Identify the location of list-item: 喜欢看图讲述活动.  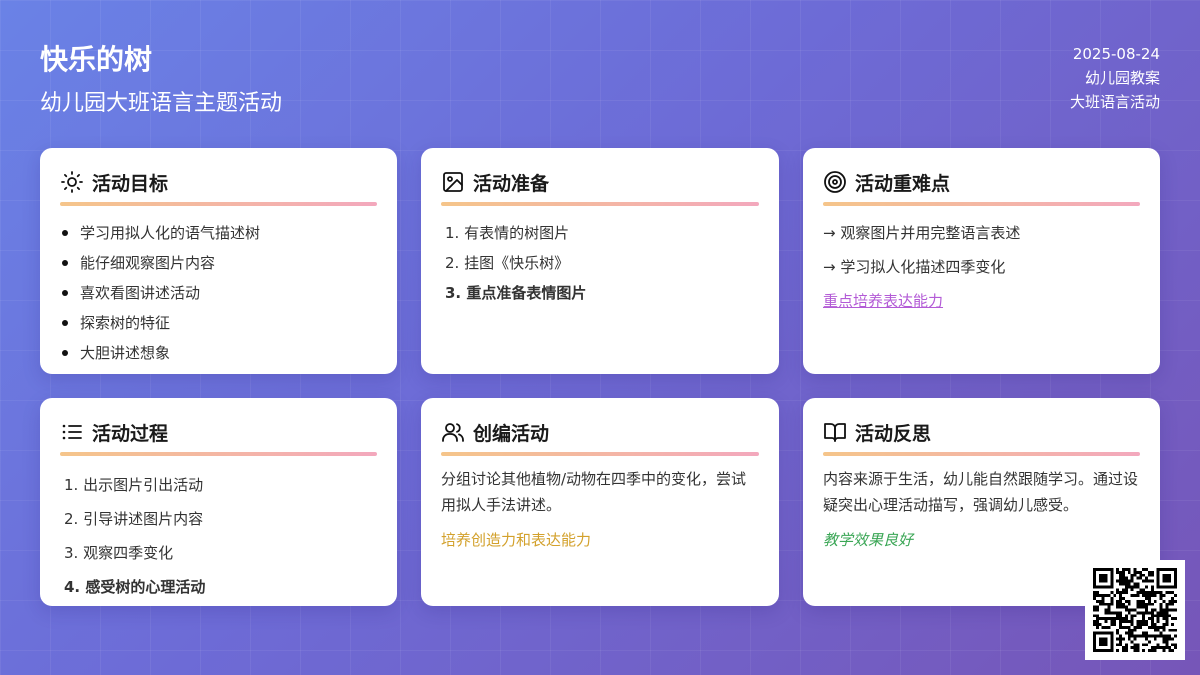
(218, 293).